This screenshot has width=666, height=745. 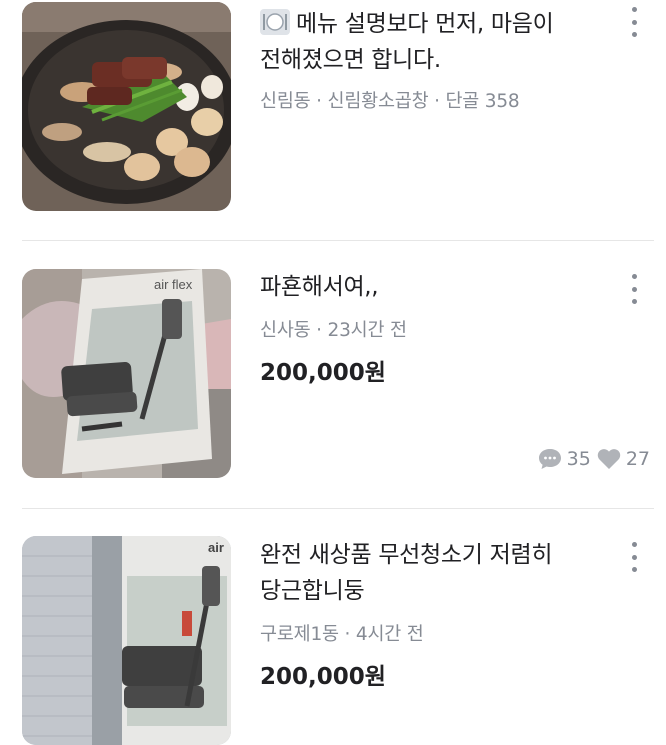 What do you see at coordinates (578, 459) in the screenshot?
I see `chat-count: 35` at bounding box center [578, 459].